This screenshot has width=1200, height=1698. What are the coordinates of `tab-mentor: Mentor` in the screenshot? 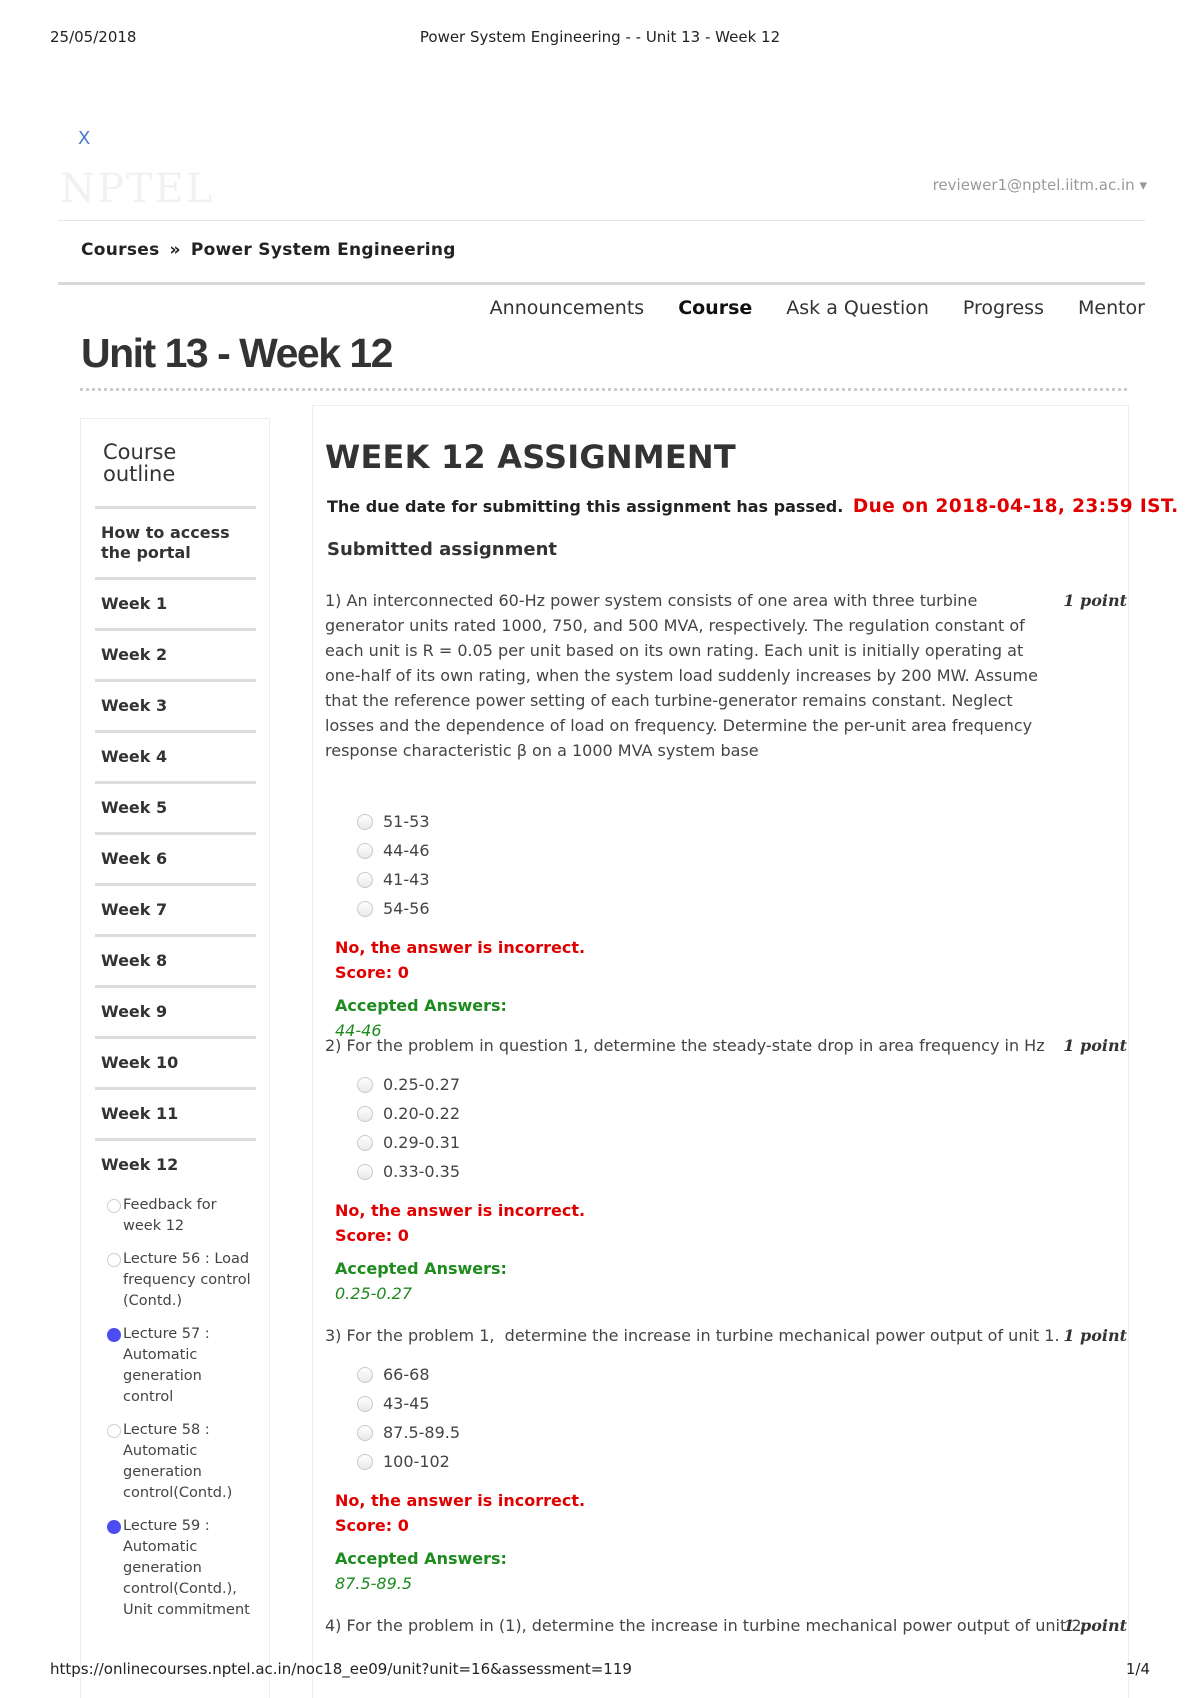 It's located at (1111, 308).